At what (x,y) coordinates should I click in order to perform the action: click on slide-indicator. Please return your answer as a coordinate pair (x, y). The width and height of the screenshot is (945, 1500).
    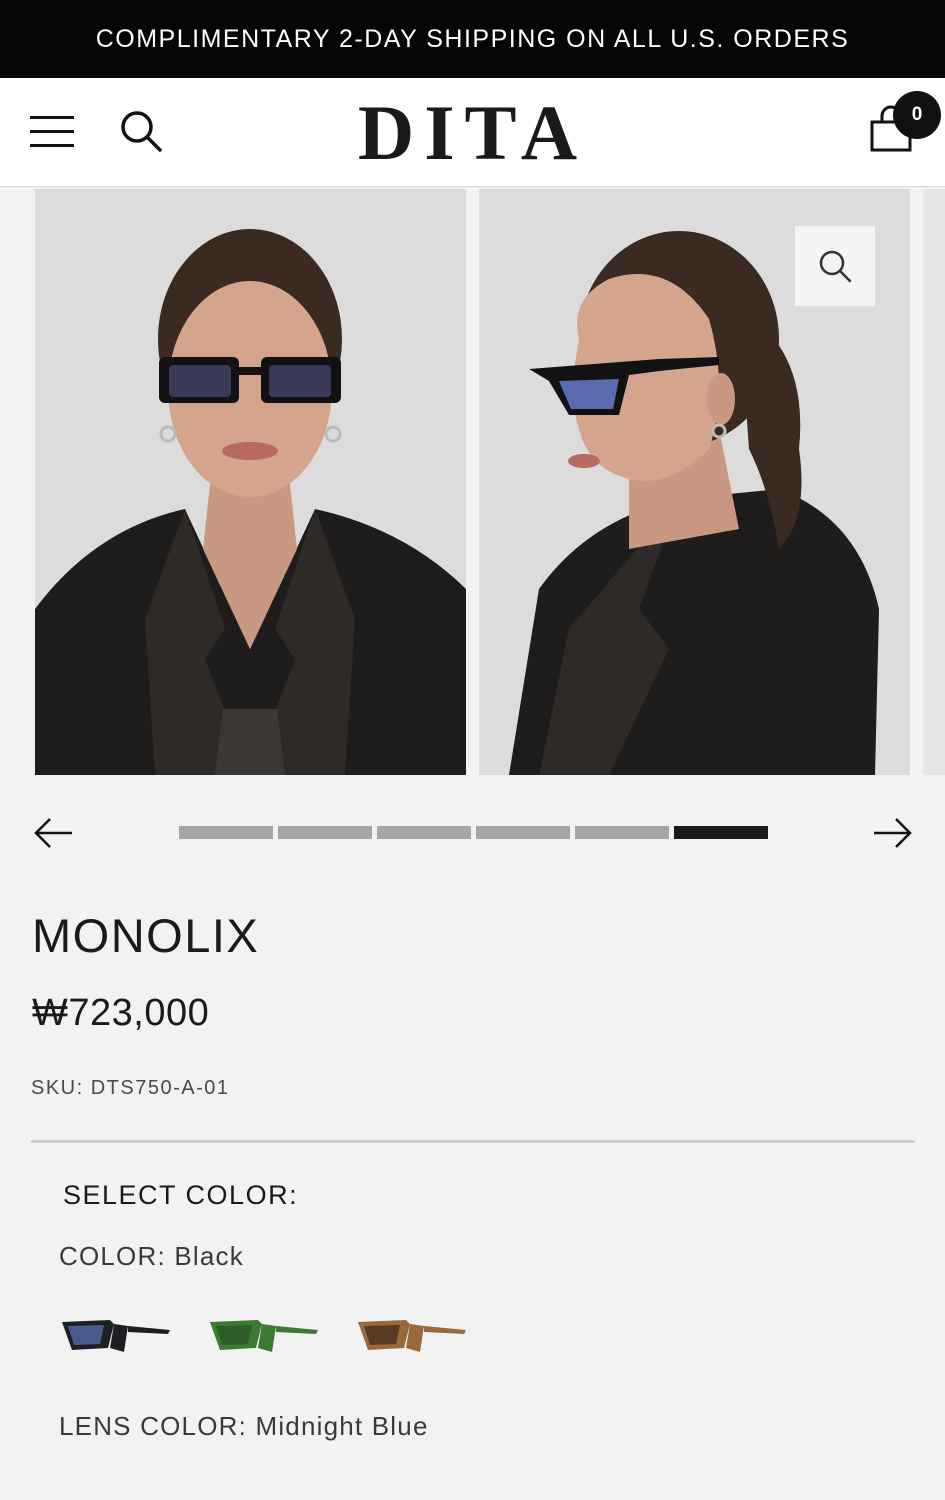
    Looking at the image, I should click on (473, 832).